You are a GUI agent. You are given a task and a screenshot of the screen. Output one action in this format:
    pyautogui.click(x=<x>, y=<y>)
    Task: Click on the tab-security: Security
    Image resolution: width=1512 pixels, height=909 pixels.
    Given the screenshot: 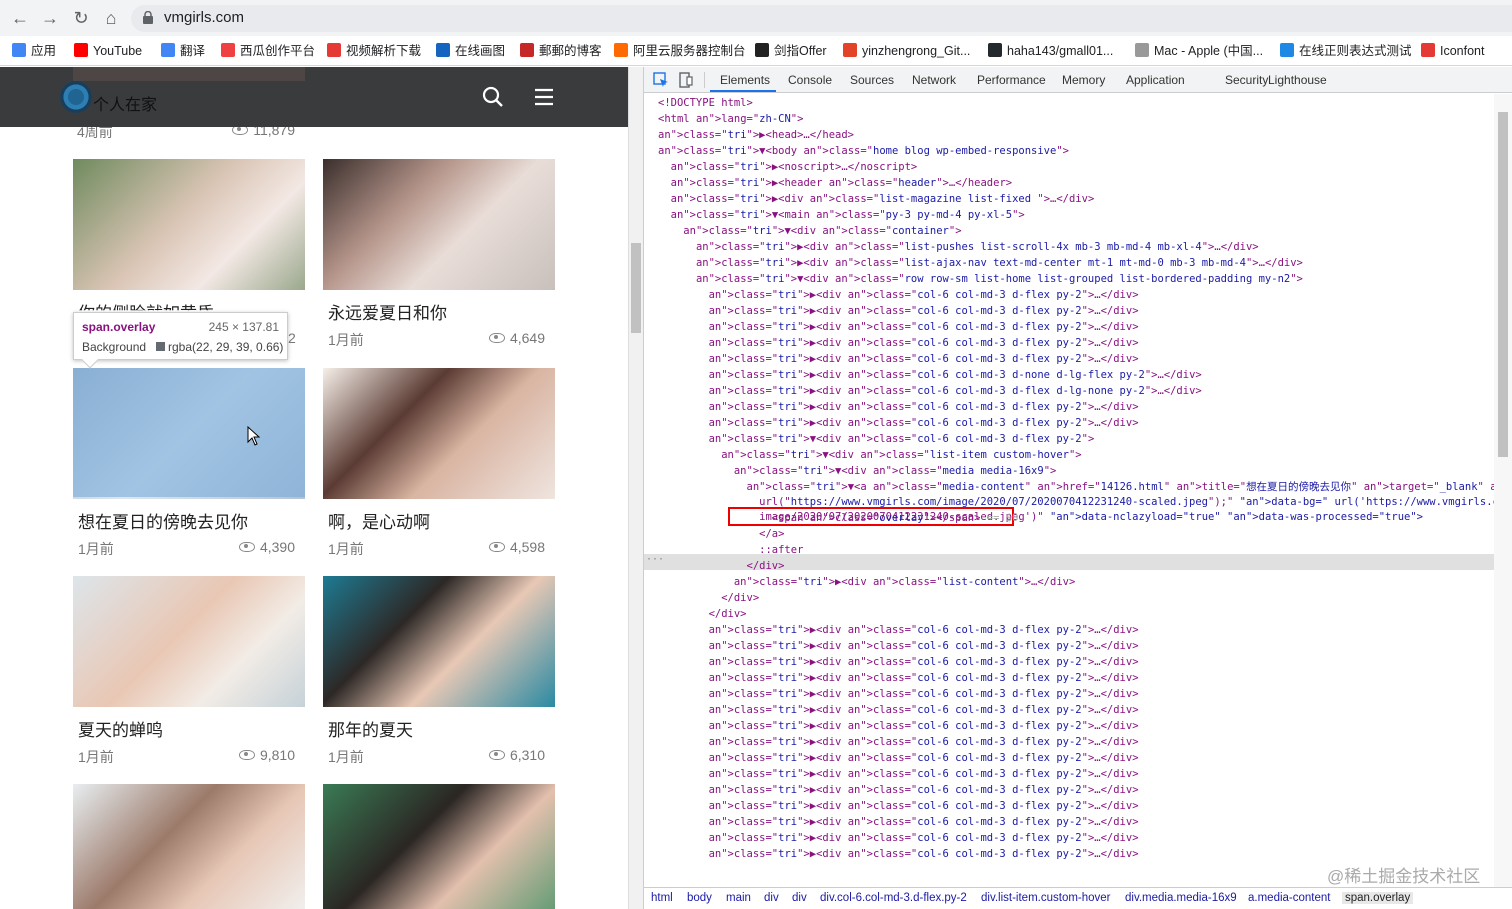 What is the action you would take?
    pyautogui.click(x=1246, y=80)
    